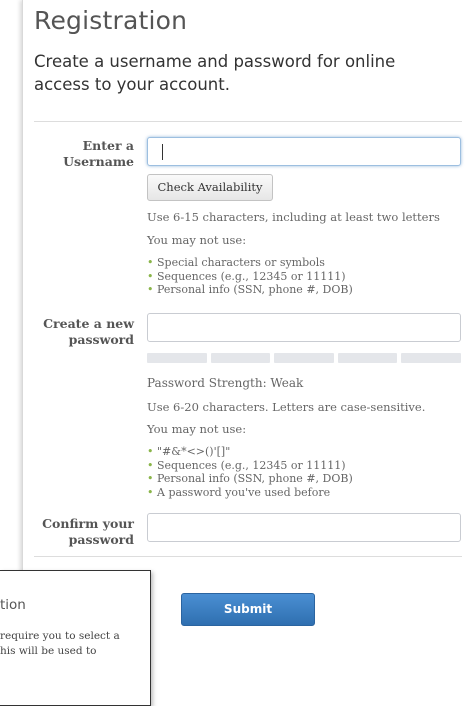  Describe the element at coordinates (88, 523) in the screenshot. I see `confirm-label-line1: Confirm your` at that location.